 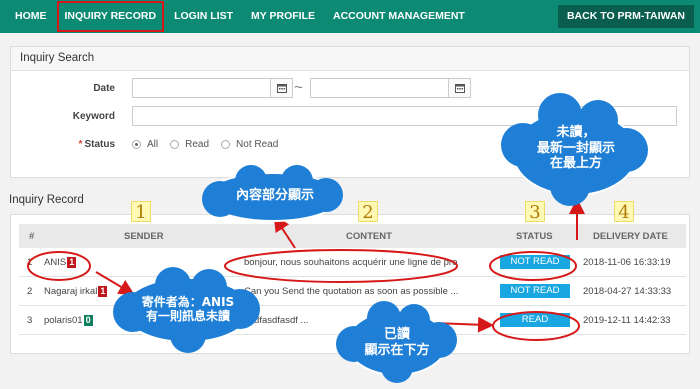 What do you see at coordinates (188, 309) in the screenshot?
I see `cloud-sender-text: 寄件者為：ANIS 有一則訊息未讀` at bounding box center [188, 309].